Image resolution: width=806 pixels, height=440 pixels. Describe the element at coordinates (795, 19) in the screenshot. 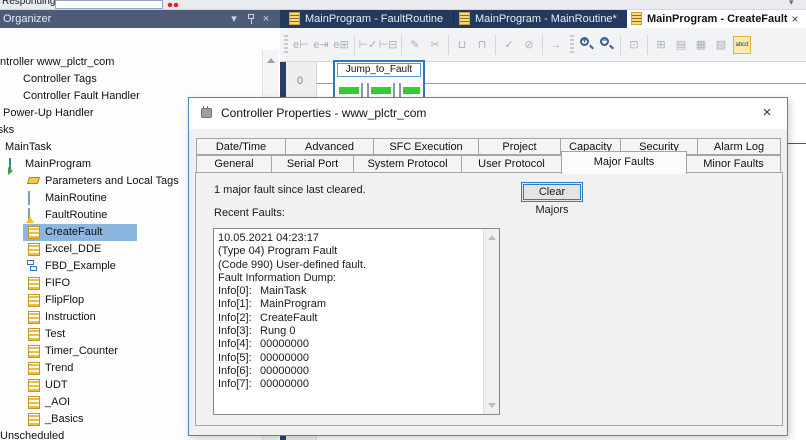

I see `tab-close-icon: ×` at that location.